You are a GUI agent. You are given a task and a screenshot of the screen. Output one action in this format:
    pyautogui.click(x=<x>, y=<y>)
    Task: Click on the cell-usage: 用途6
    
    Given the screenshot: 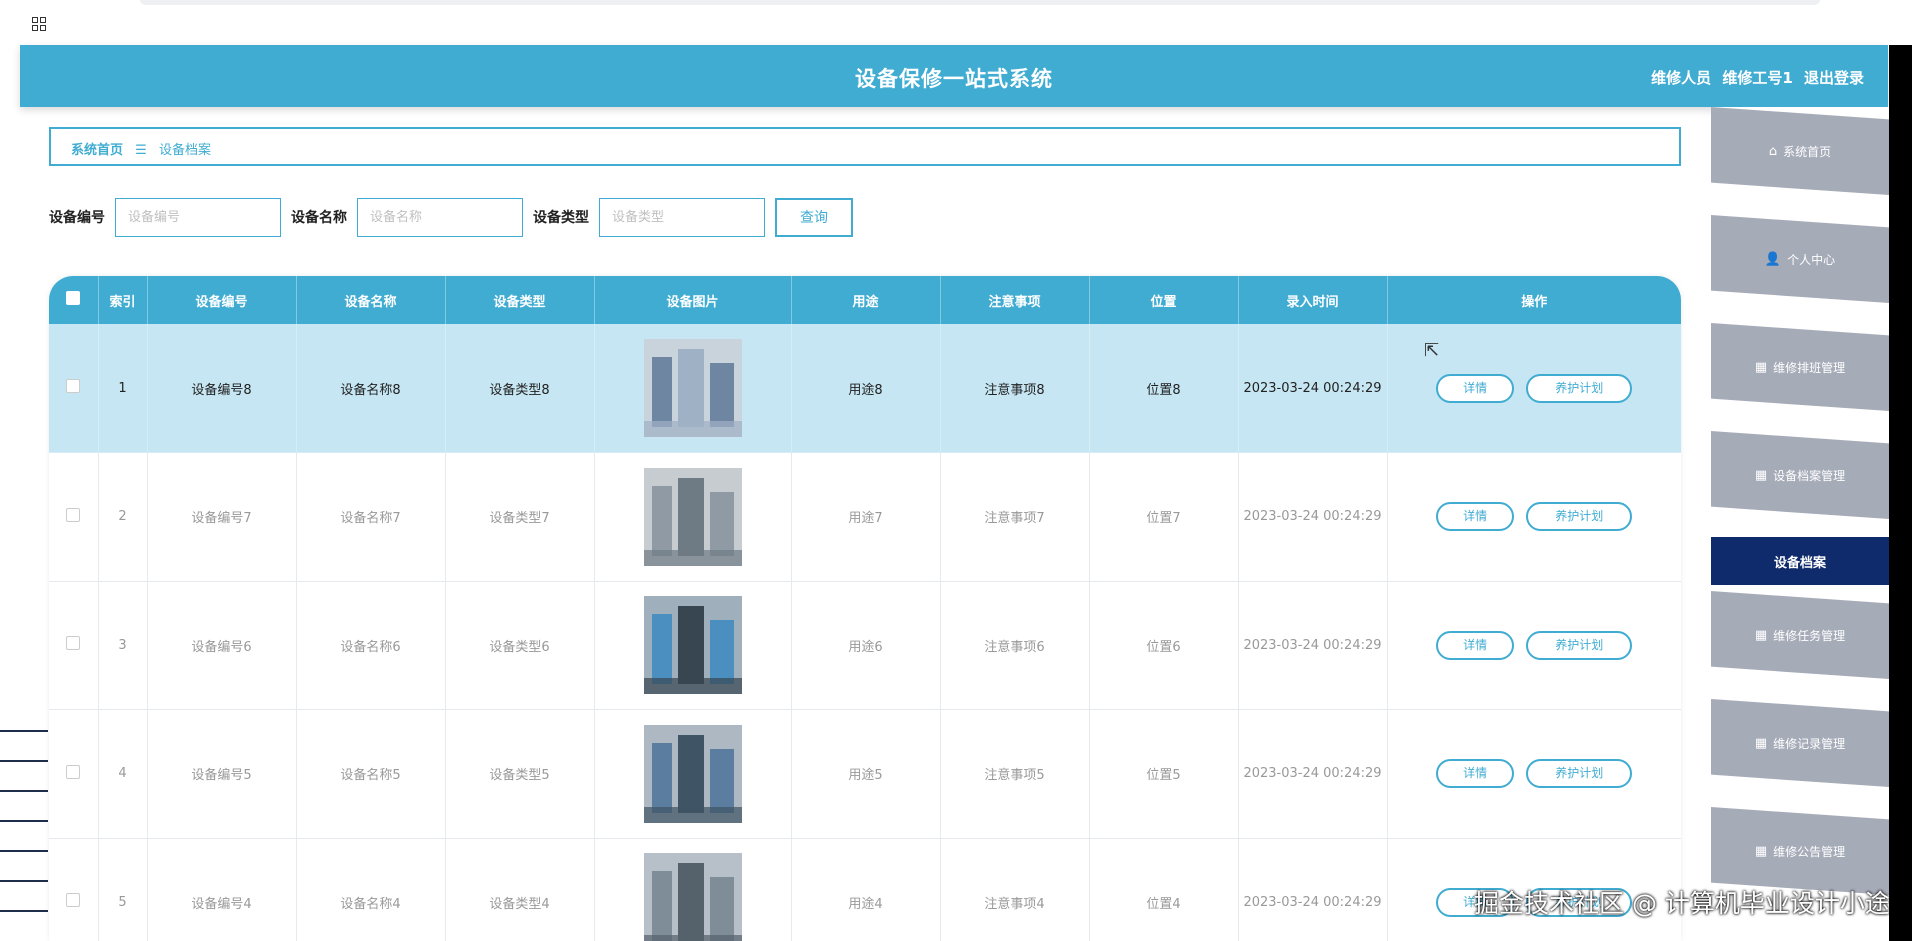 What is the action you would take?
    pyautogui.click(x=866, y=645)
    